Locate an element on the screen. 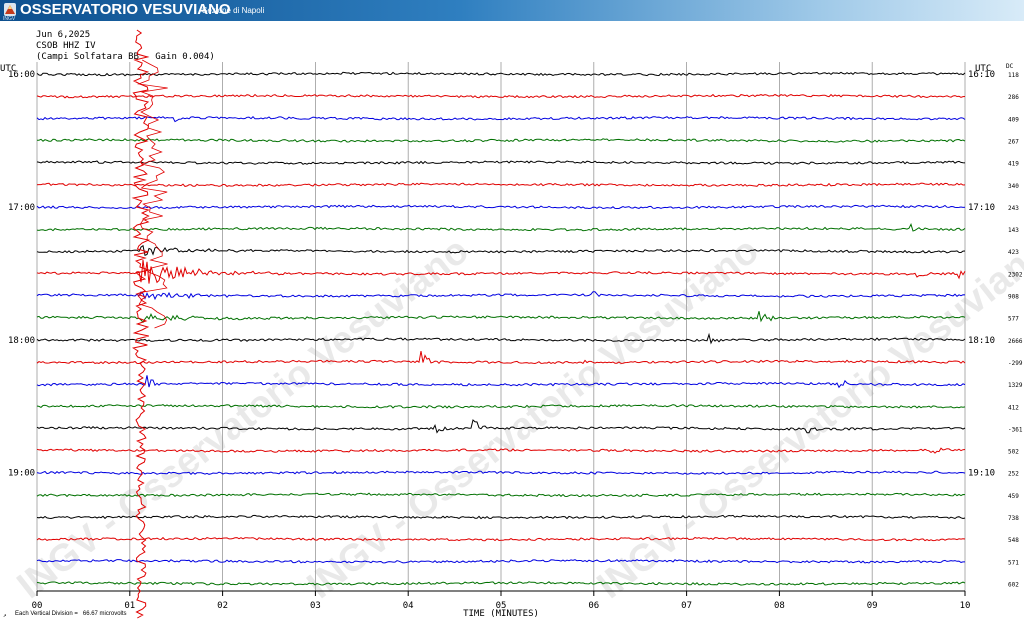 This screenshot has height=625, width=1024. dc-value: 143 is located at coordinates (1013, 230).